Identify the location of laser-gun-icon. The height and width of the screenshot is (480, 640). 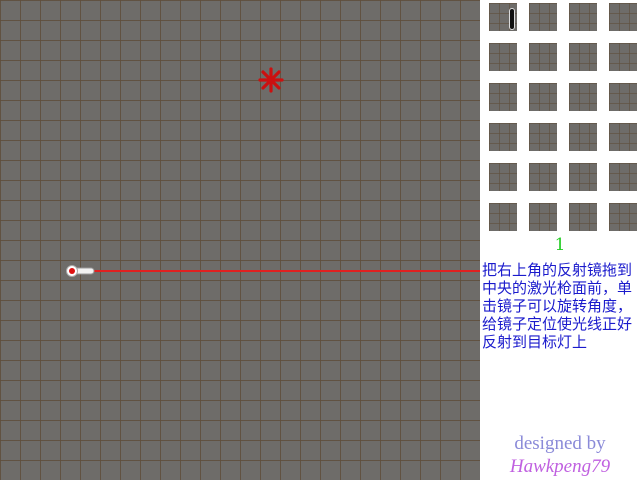
(80, 271).